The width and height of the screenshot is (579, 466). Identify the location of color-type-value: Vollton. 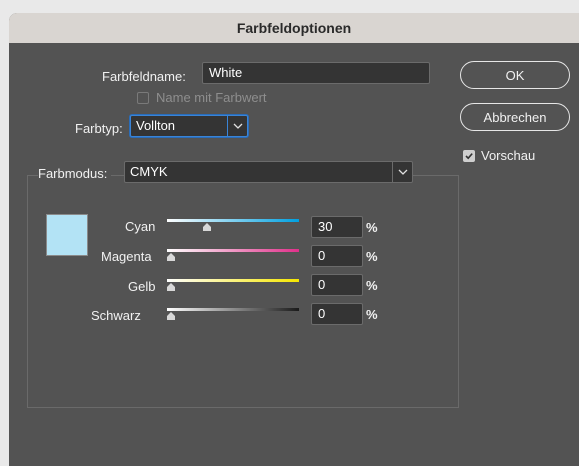
(156, 125).